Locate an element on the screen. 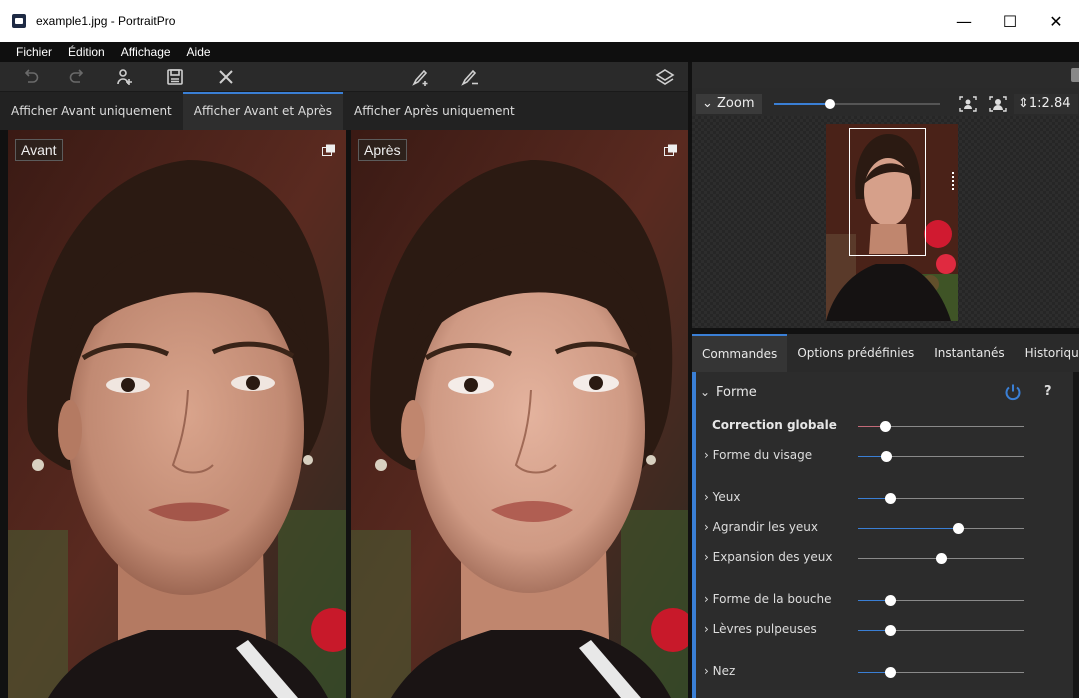  toolbar is located at coordinates (344, 77).